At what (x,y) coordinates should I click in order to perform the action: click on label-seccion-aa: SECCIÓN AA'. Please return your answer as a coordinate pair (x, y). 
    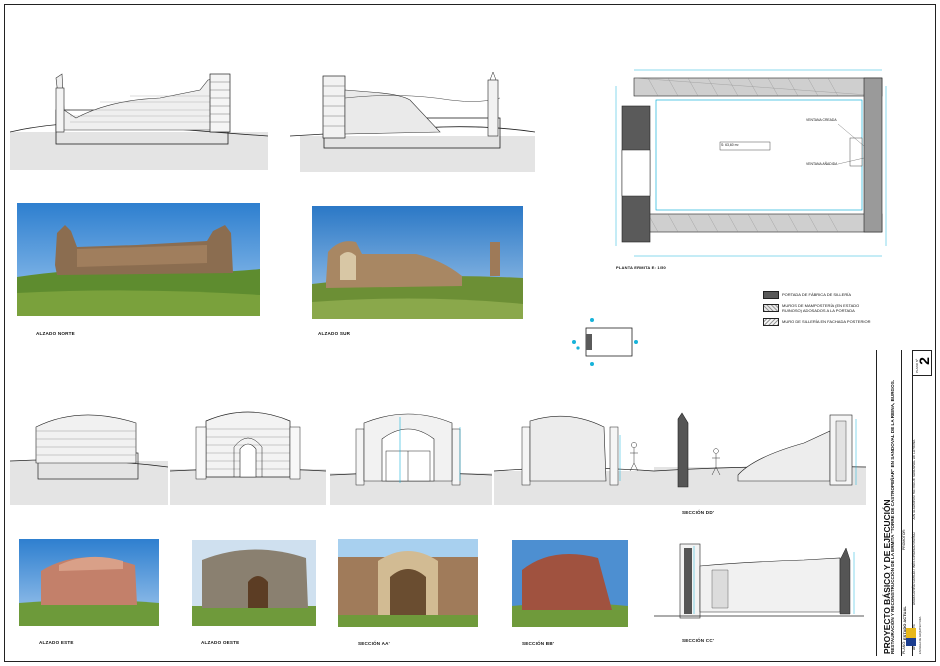
    Looking at the image, I should click on (374, 643).